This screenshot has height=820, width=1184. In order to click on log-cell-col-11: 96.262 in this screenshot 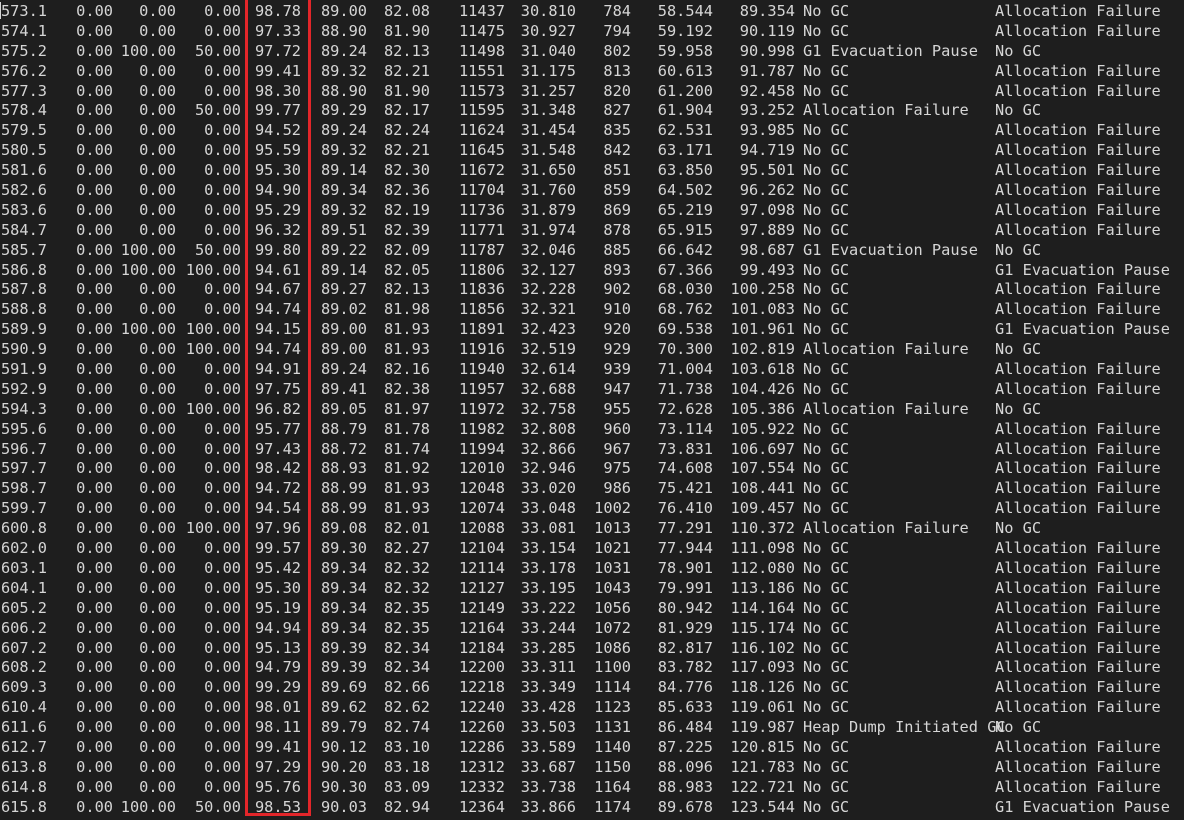, I will do `click(767, 190)`.